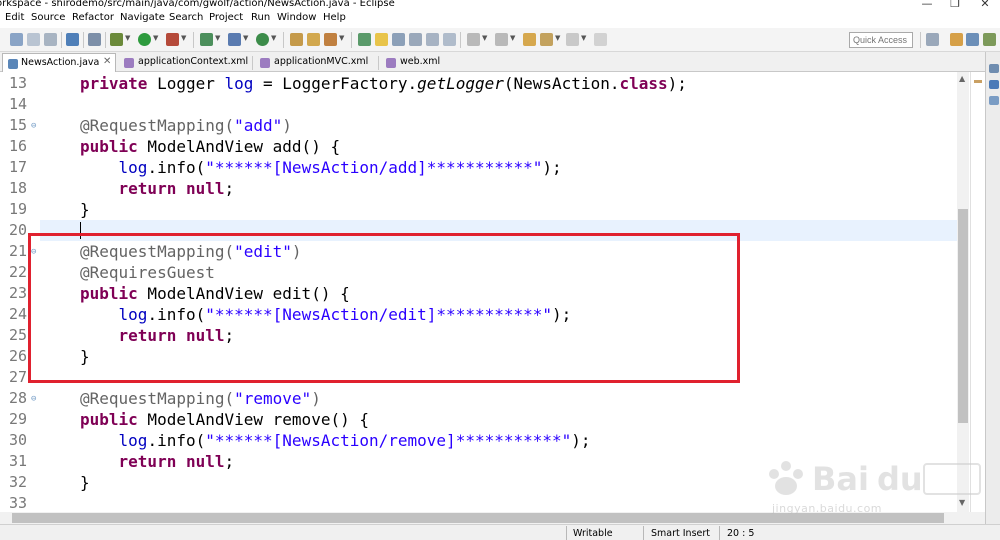  I want to click on code-line: 16 public ModelAndView add() {, so click(480, 146).